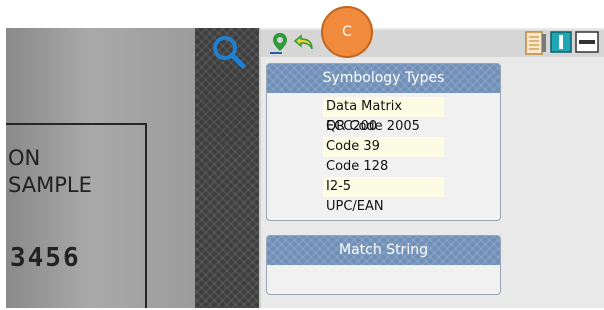  What do you see at coordinates (303, 42) in the screenshot?
I see `undo-icon` at bounding box center [303, 42].